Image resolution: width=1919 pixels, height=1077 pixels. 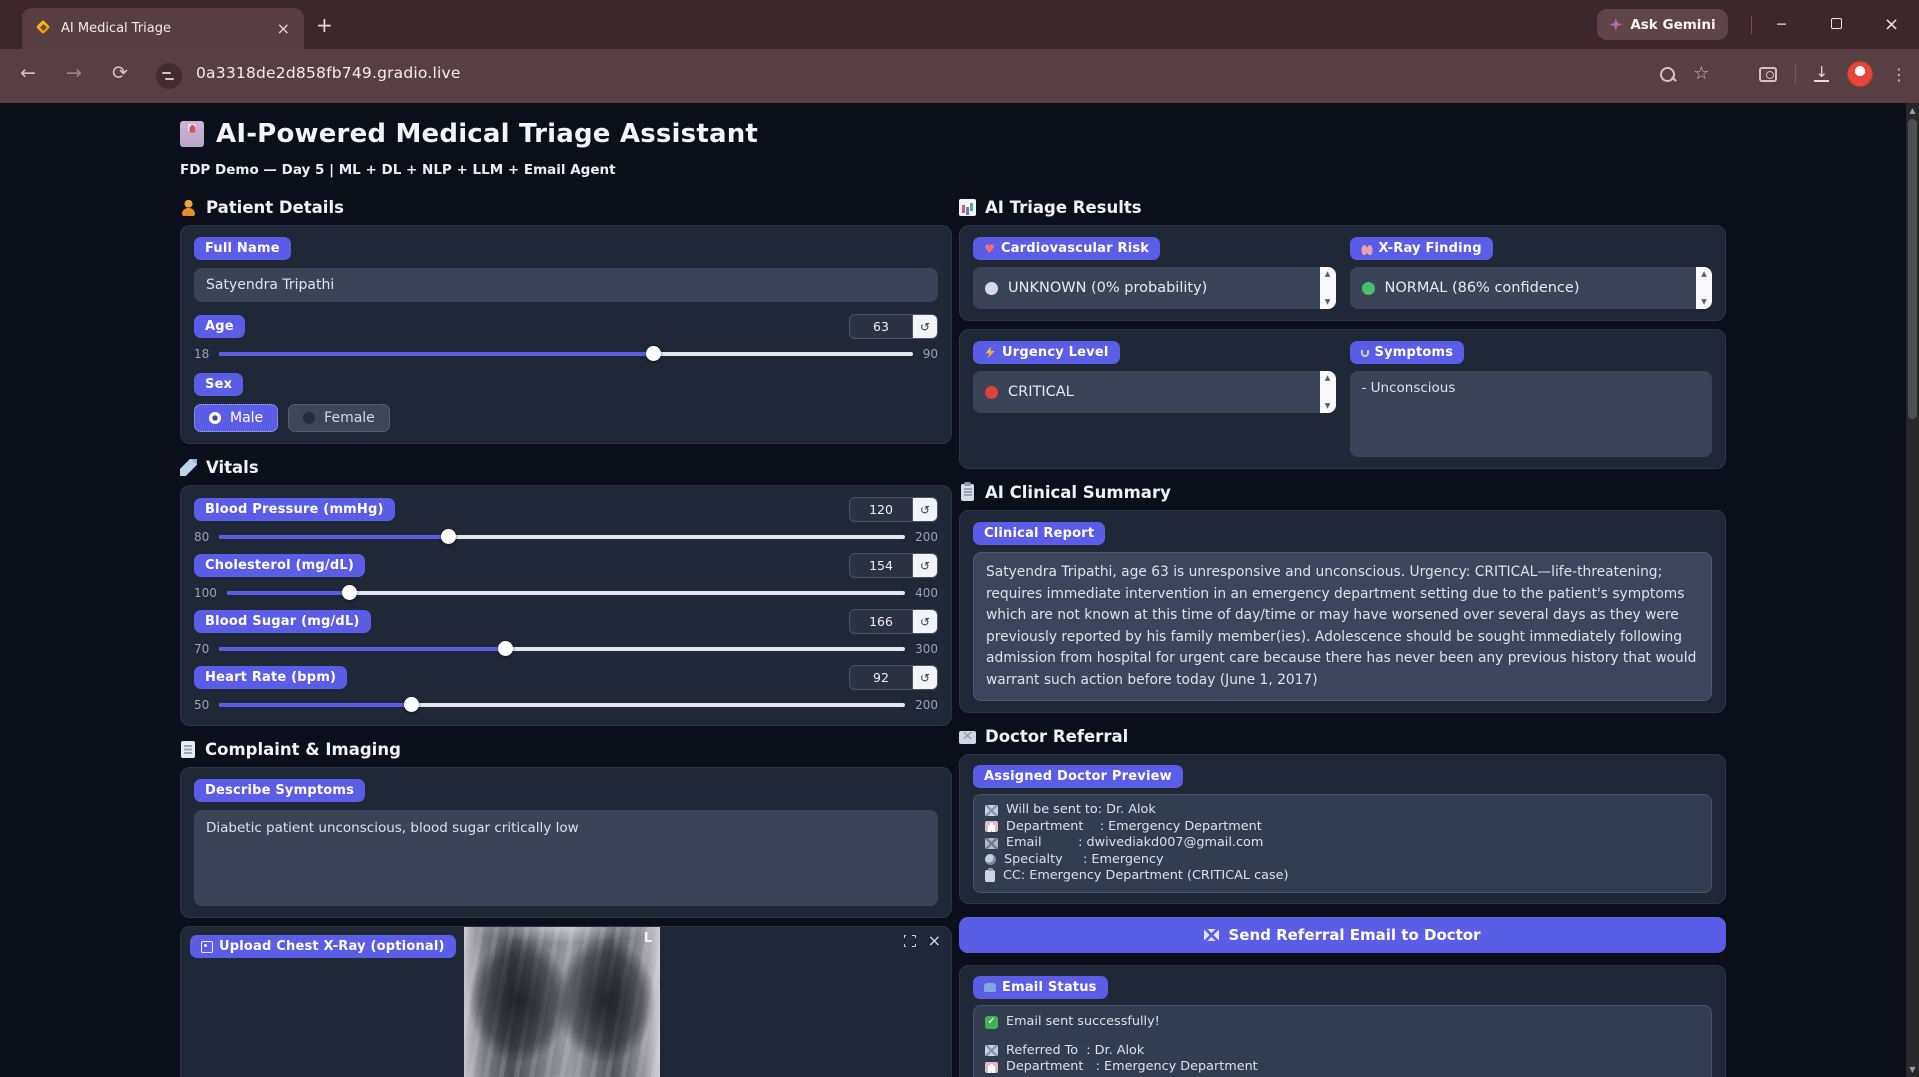 I want to click on browser-tab: AI Medical Triage ×, so click(x=163, y=28).